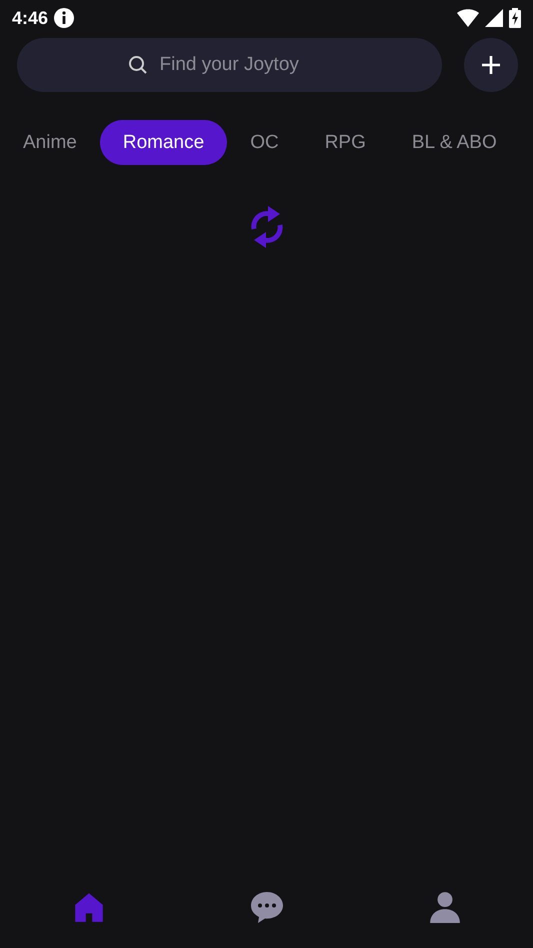 Image resolution: width=533 pixels, height=948 pixels. Describe the element at coordinates (164, 142) in the screenshot. I see `category-tab: Romance` at that location.